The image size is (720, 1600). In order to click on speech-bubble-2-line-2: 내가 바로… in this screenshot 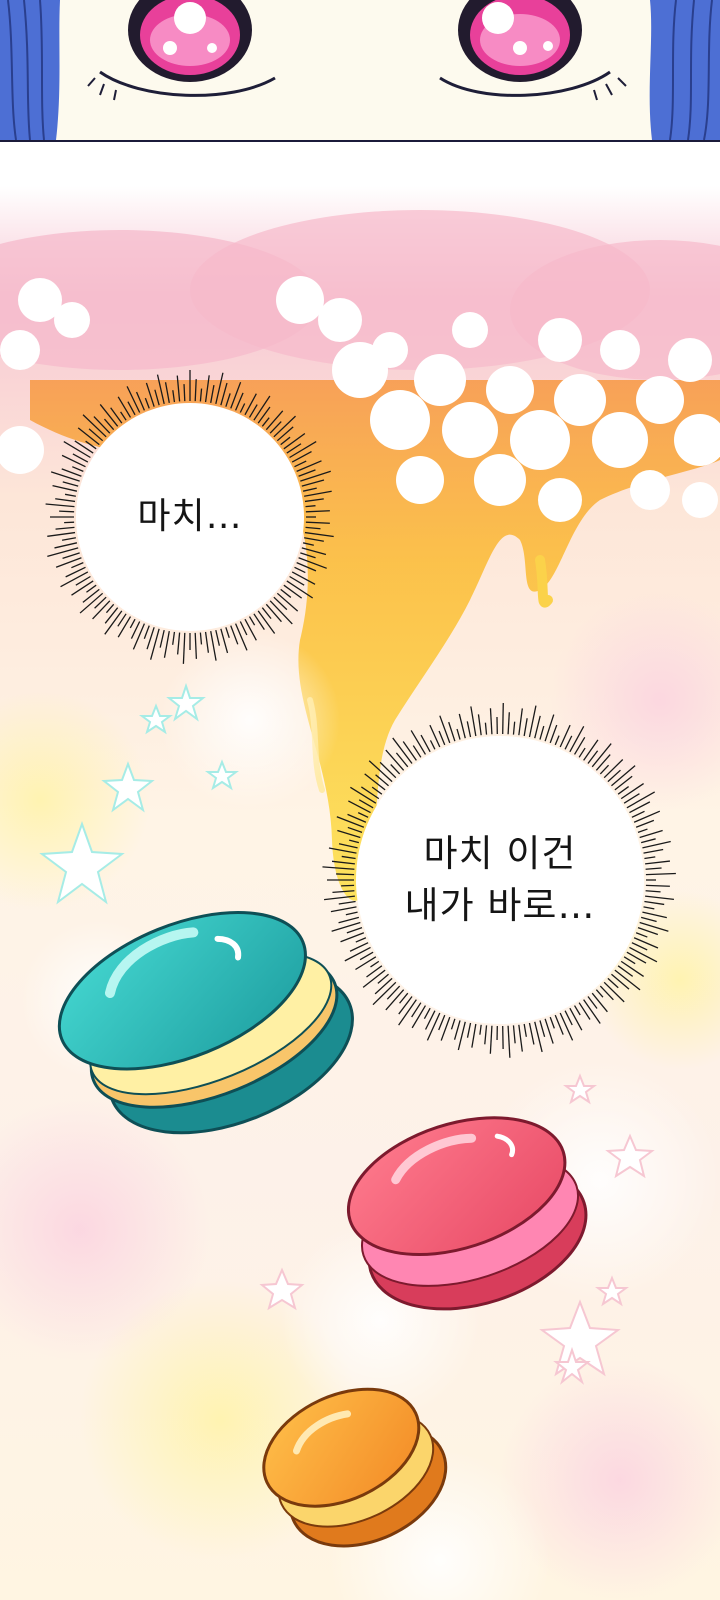, I will do `click(500, 905)`.